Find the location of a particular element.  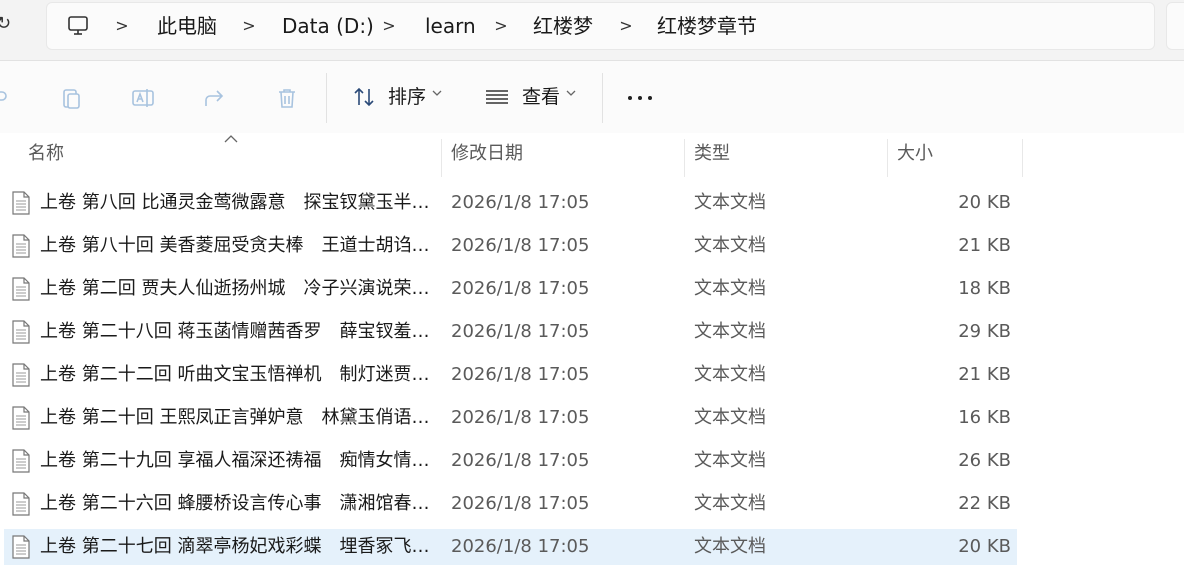

this-pc-icon is located at coordinates (78, 26).